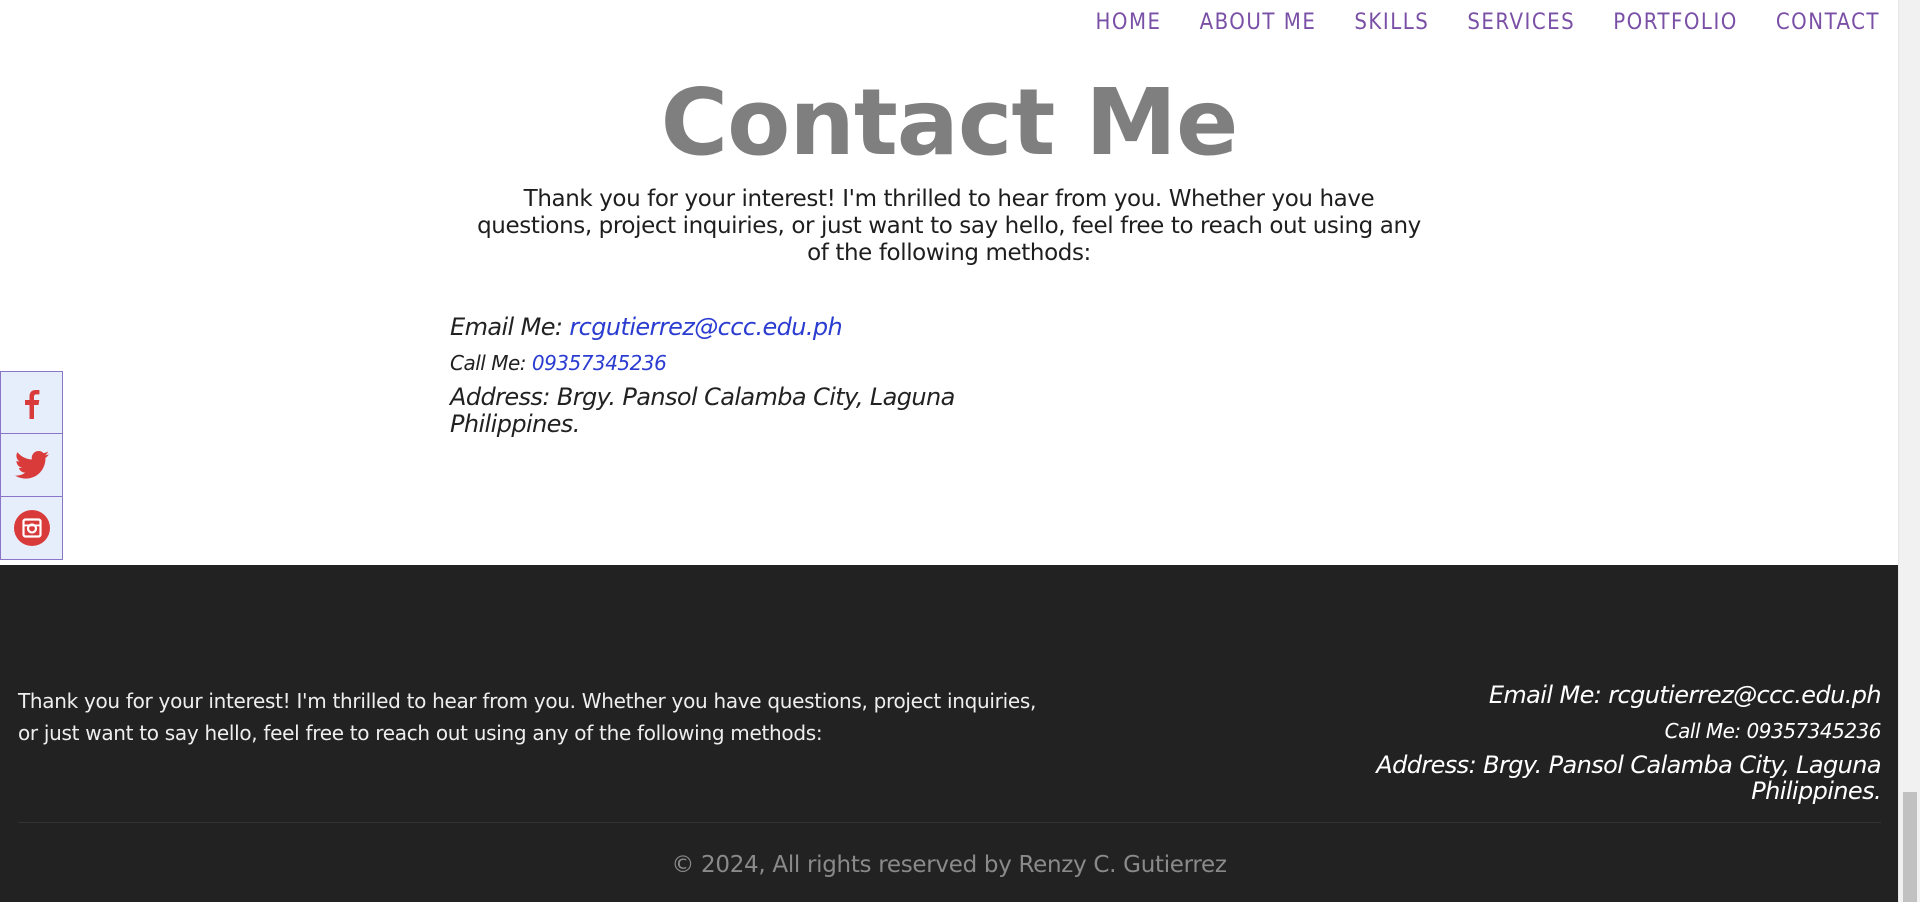  I want to click on email-link: rcgutierrez@ccc.edu.ph, so click(705, 327).